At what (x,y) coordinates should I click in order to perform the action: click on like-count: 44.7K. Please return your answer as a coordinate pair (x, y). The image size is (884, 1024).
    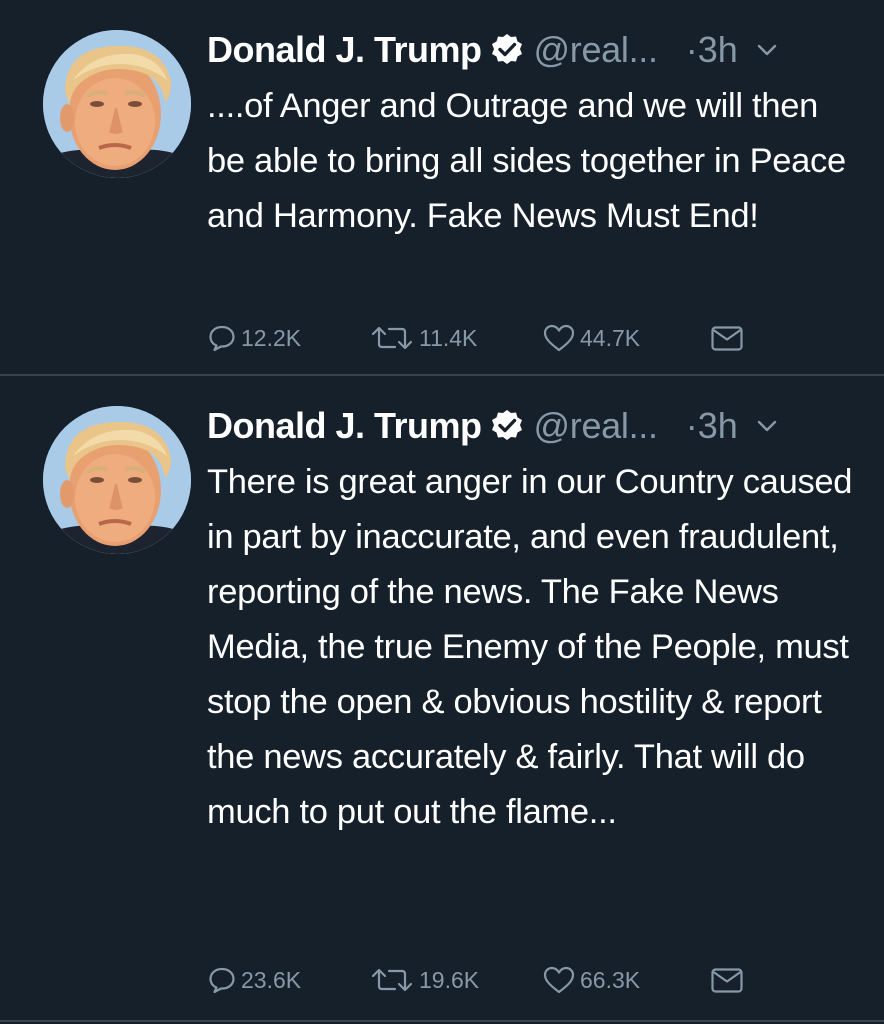
    Looking at the image, I should click on (610, 337).